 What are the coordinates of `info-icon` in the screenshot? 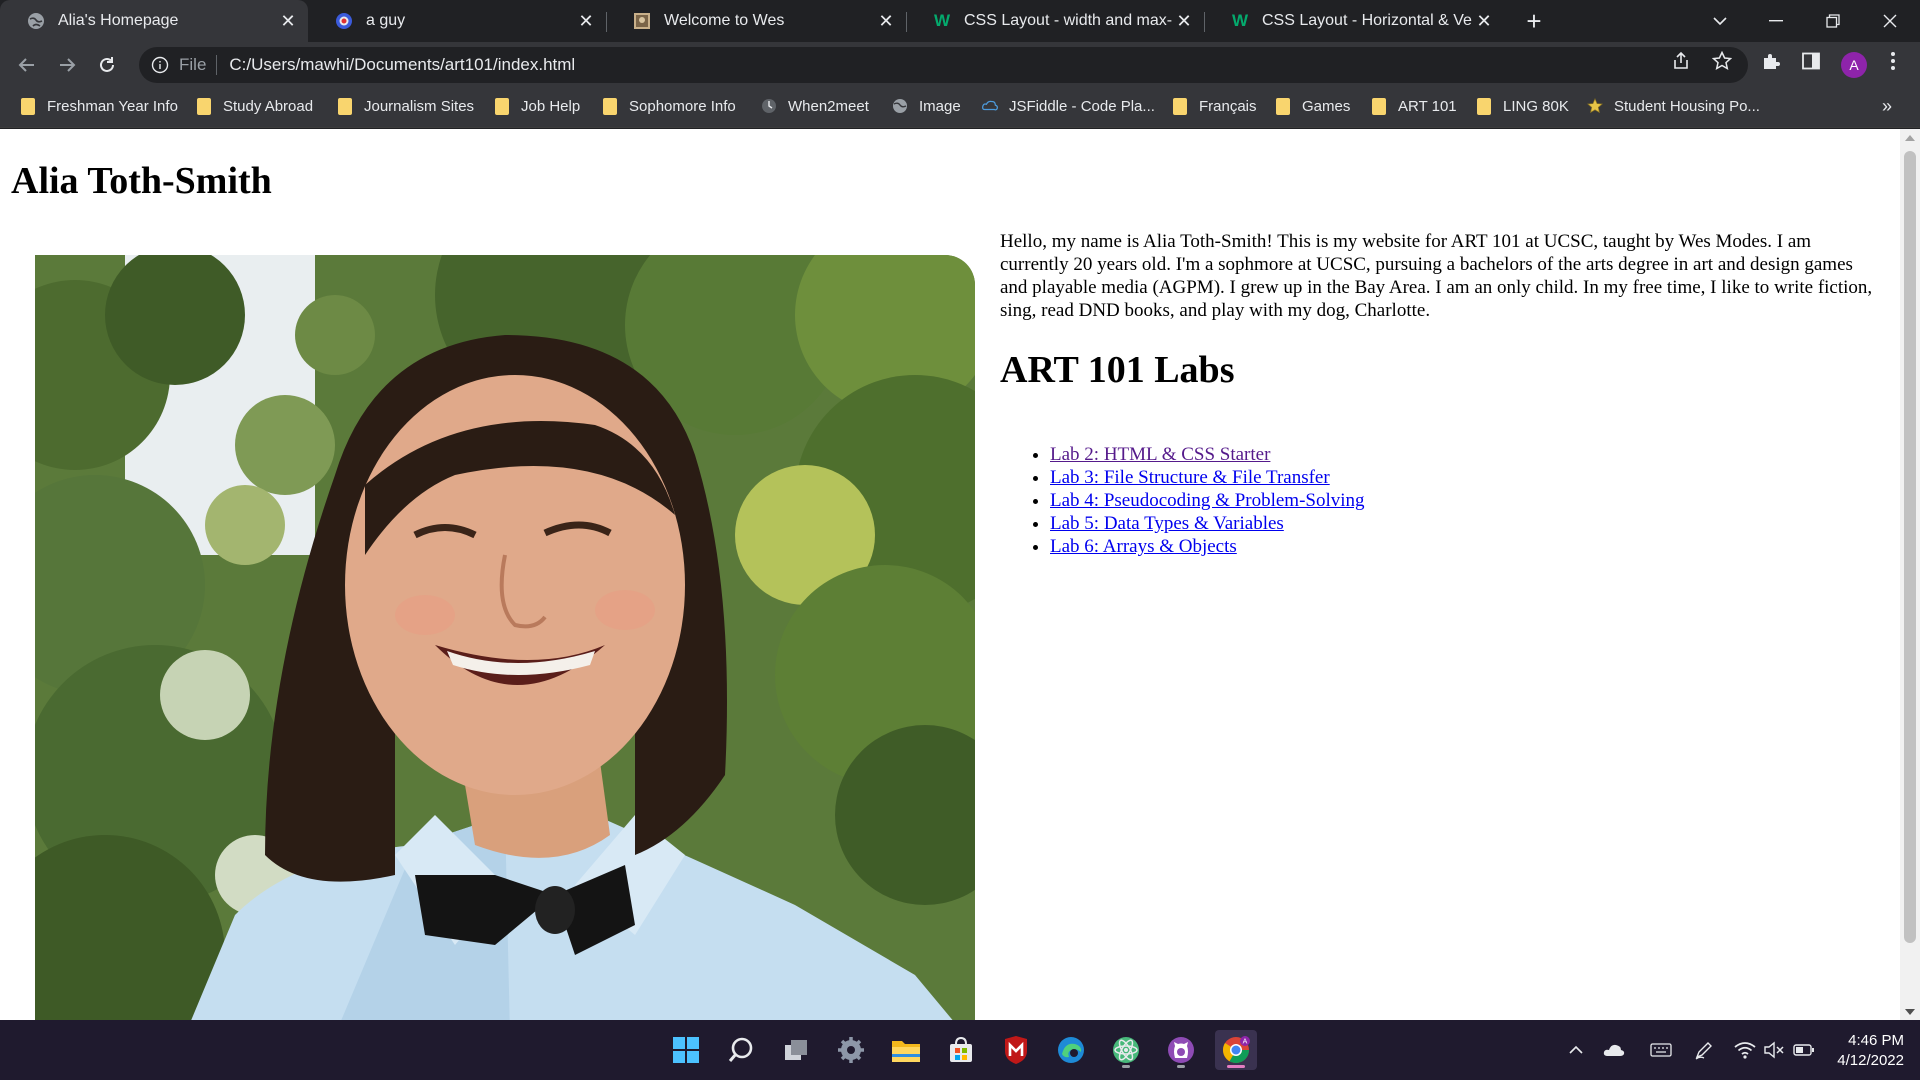 It's located at (160, 65).